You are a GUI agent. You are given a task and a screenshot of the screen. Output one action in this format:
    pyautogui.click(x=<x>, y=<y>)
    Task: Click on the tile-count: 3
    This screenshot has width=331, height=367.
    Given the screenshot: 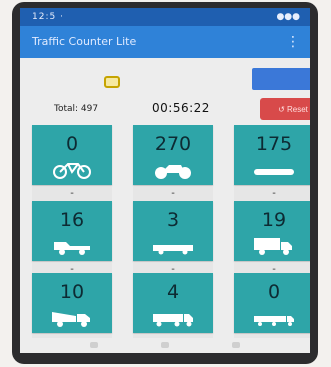 What is the action you would take?
    pyautogui.click(x=173, y=220)
    